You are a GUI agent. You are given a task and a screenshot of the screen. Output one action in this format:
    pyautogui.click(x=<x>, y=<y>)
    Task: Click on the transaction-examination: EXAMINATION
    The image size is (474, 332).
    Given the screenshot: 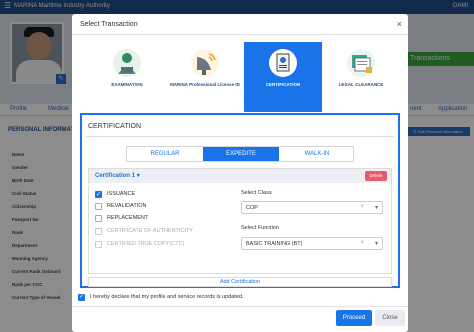 What is the action you would take?
    pyautogui.click(x=127, y=77)
    